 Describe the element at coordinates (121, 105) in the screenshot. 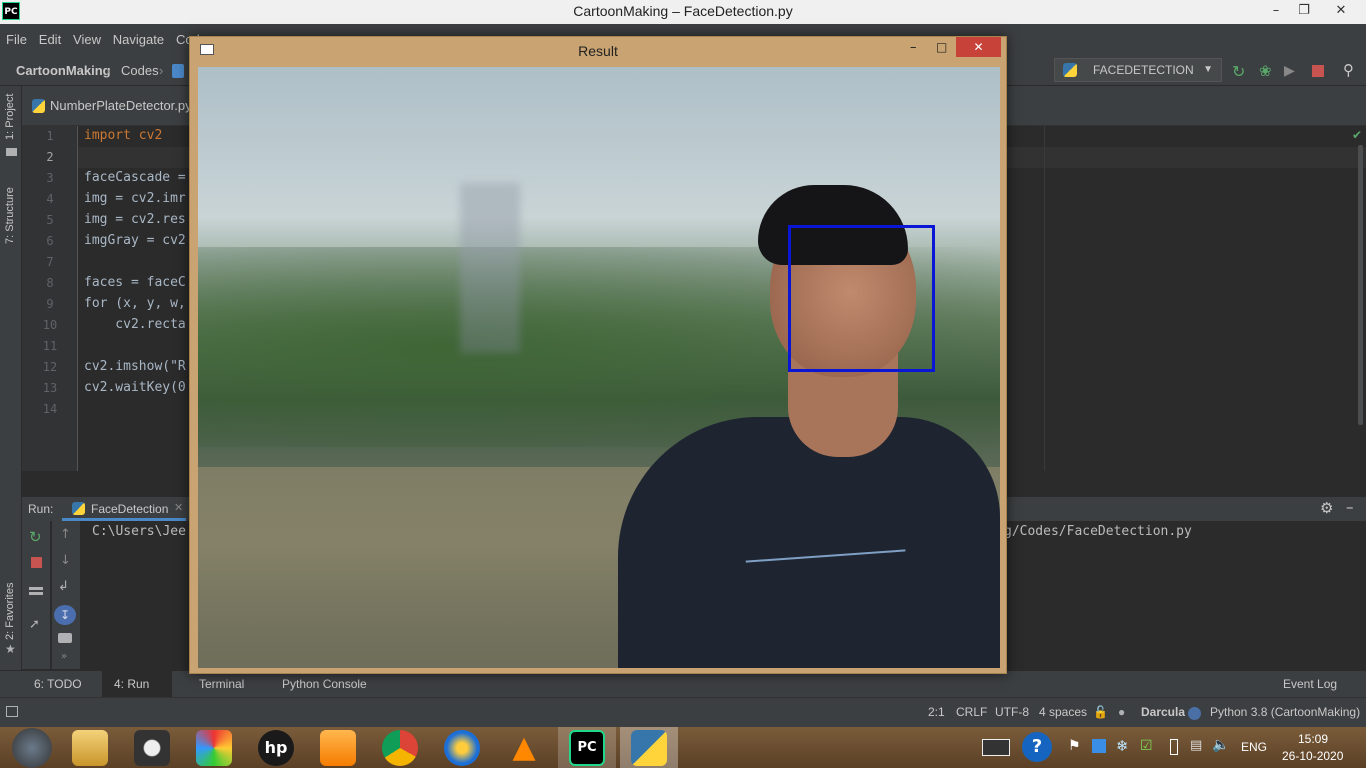

I see `tab-numberplatedetector: NumberPlateDetector.py` at that location.